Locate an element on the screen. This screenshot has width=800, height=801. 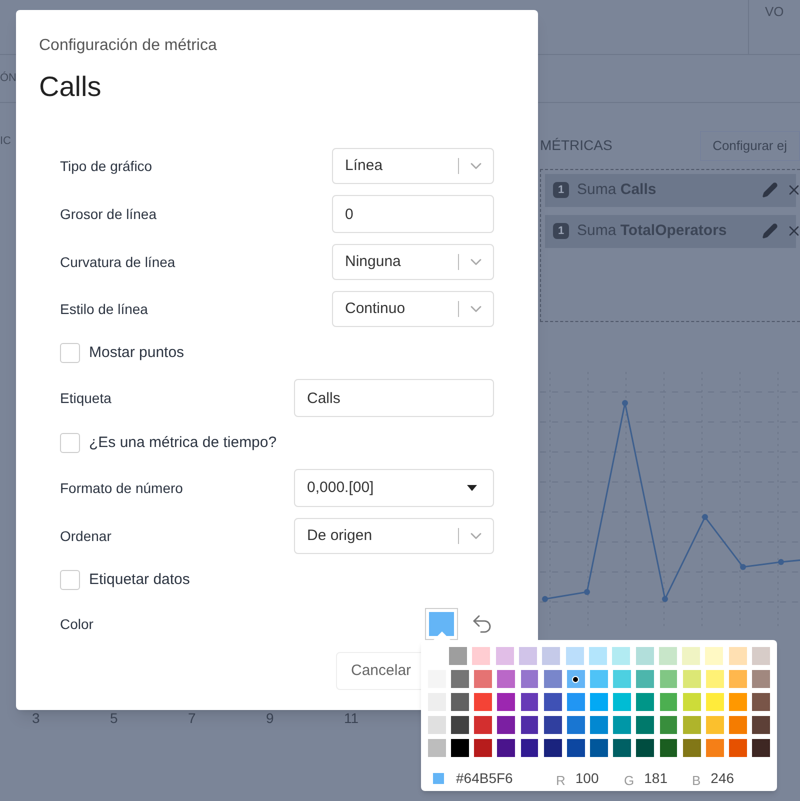
section-label: IC is located at coordinates (6, 141).